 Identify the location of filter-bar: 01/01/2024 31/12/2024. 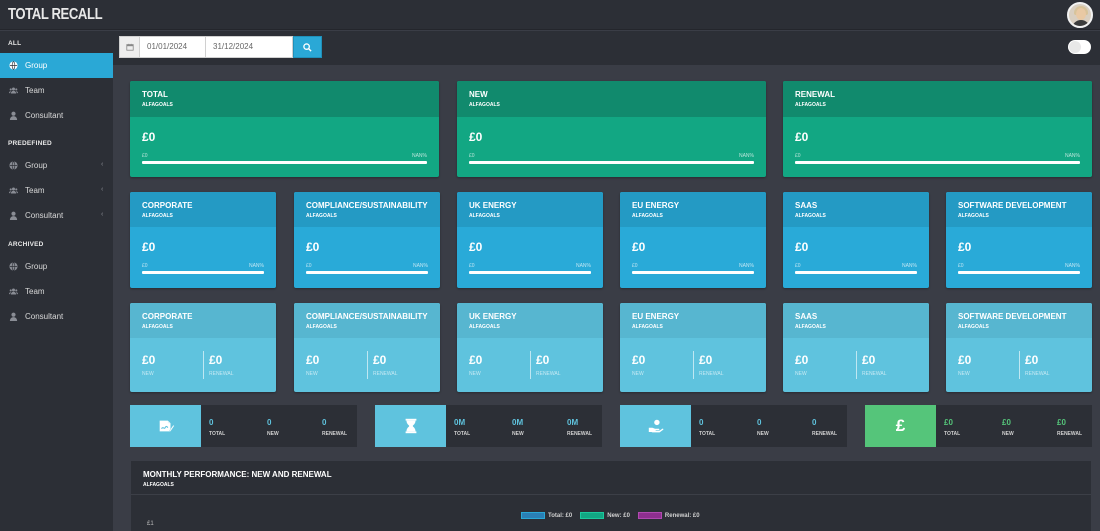
(606, 48).